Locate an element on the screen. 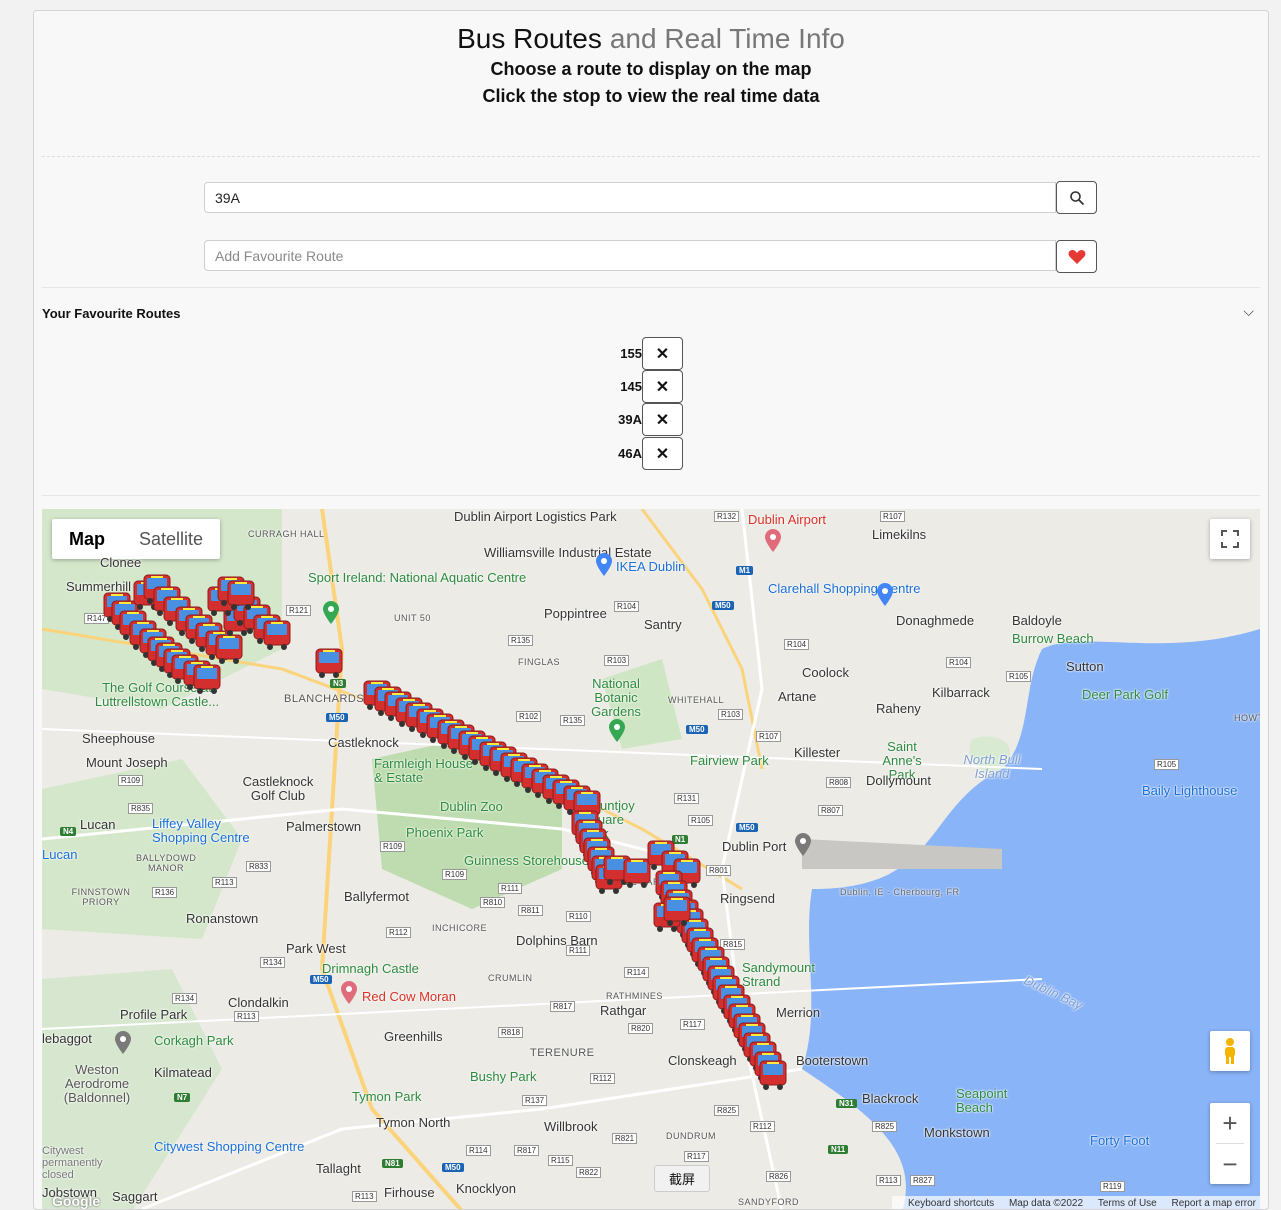 This screenshot has width=1281, height=1210. map-label: Fairview Park is located at coordinates (729, 760).